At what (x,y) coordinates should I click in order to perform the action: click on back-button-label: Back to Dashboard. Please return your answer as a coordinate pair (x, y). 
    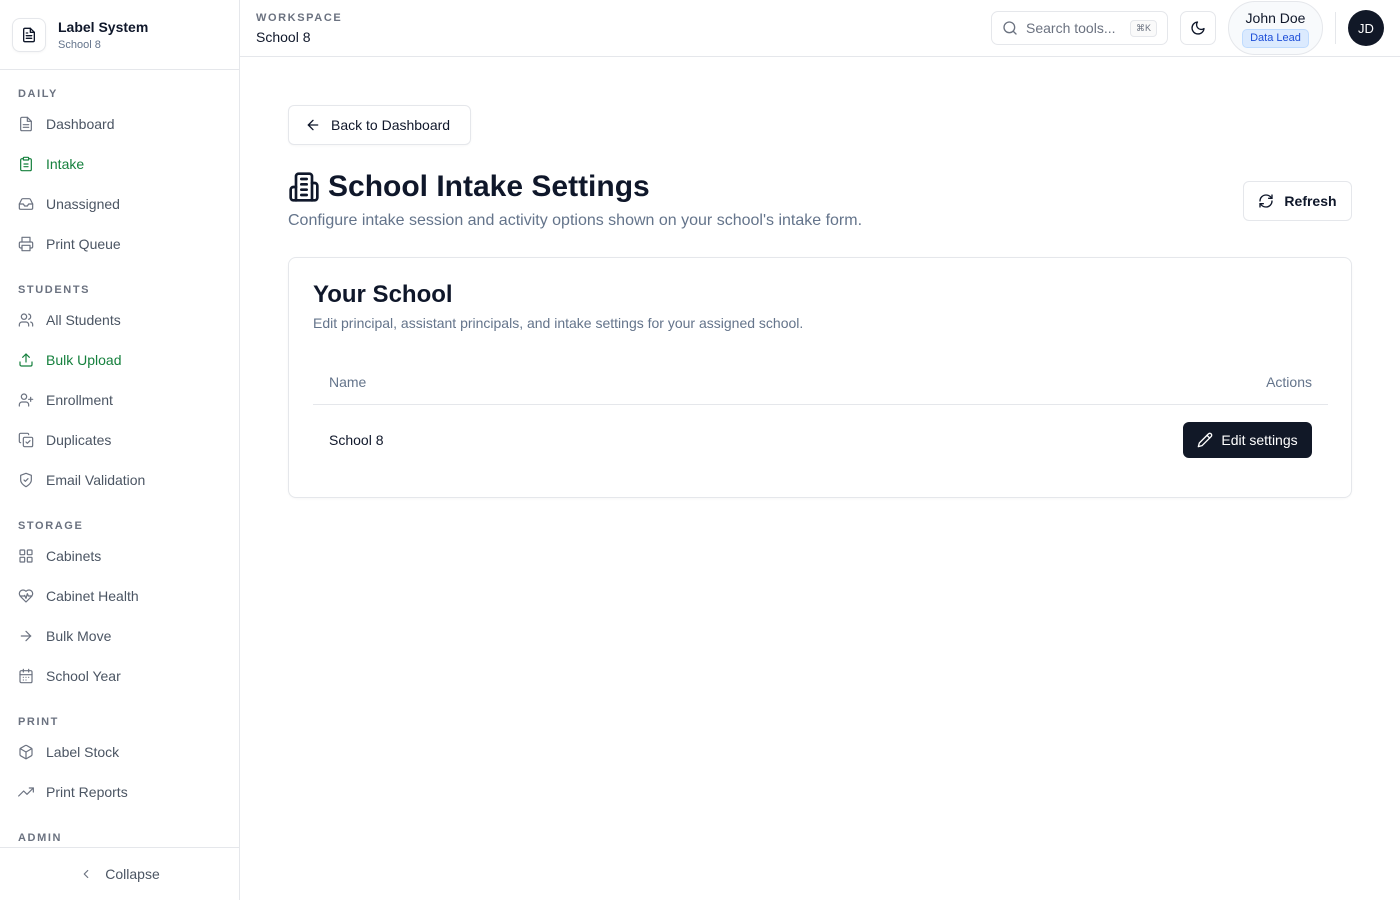
    Looking at the image, I should click on (391, 125).